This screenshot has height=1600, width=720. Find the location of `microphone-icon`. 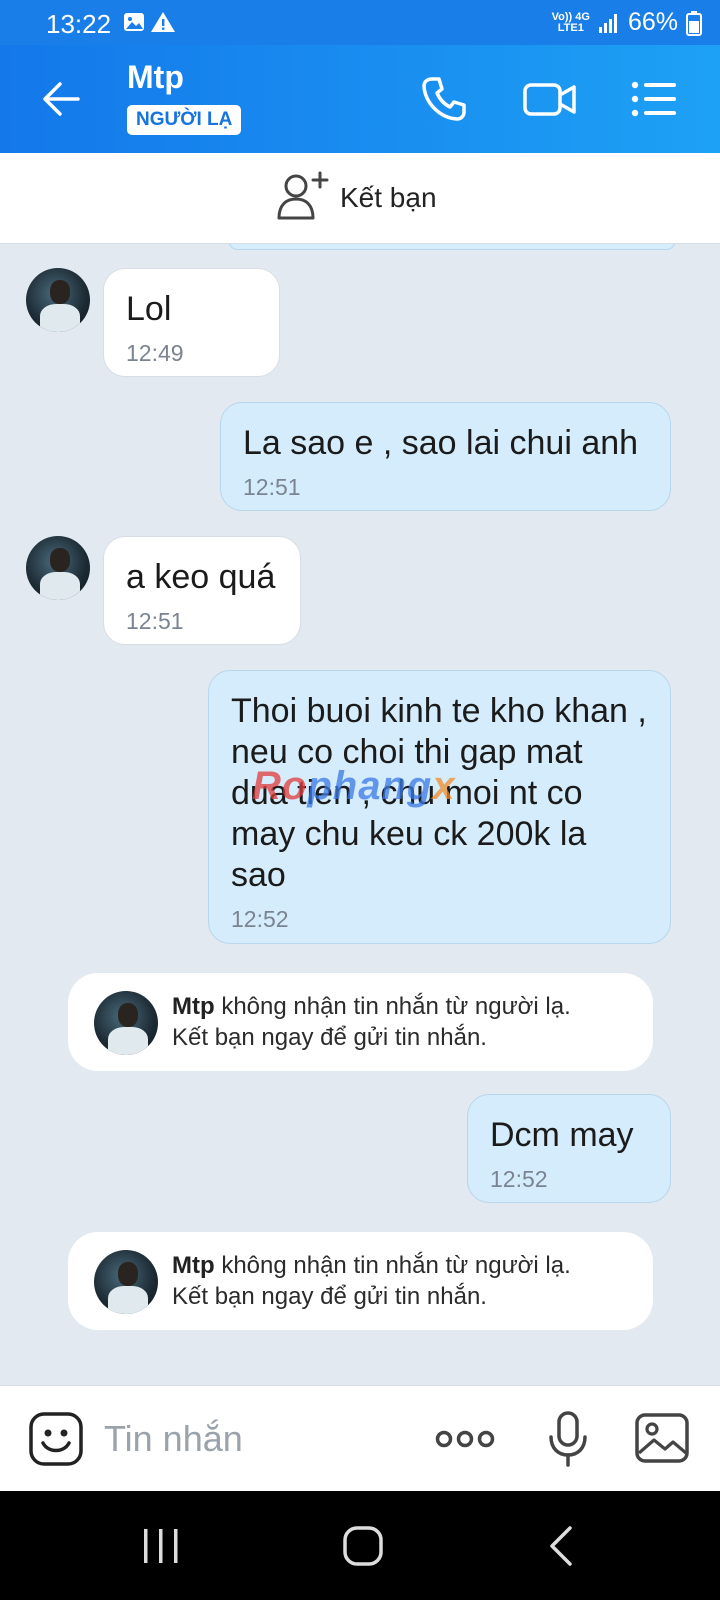

microphone-icon is located at coordinates (568, 1439).